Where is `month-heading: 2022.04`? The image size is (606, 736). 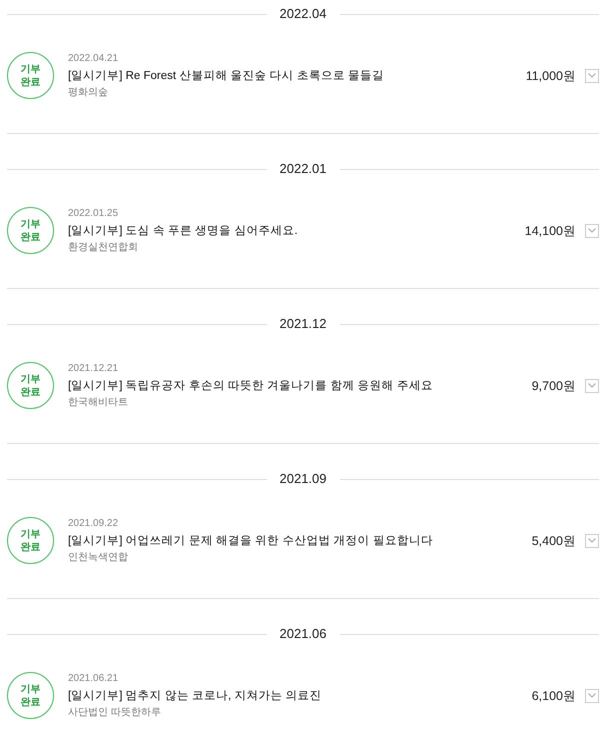
month-heading: 2022.04 is located at coordinates (303, 14).